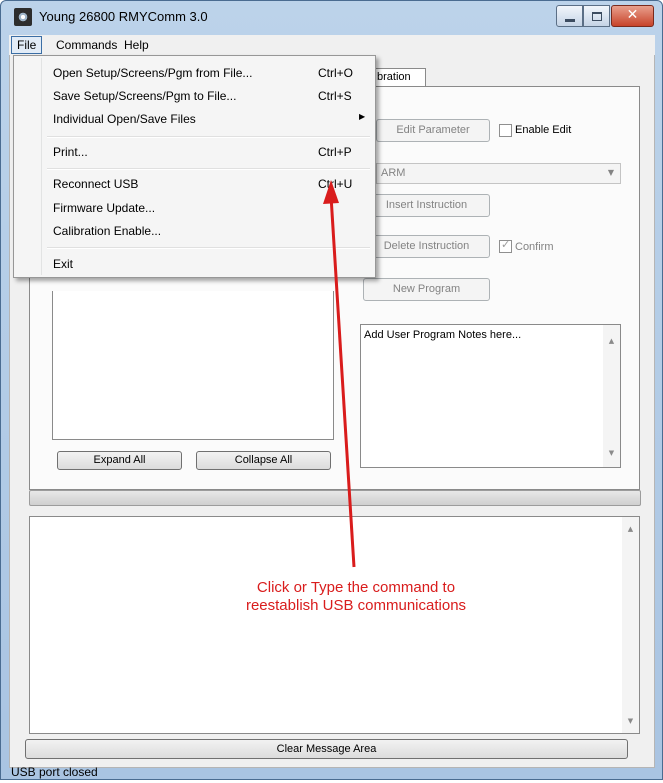 This screenshot has width=663, height=783. I want to click on menu-item-shortcut: Ctrl+S, so click(335, 96).